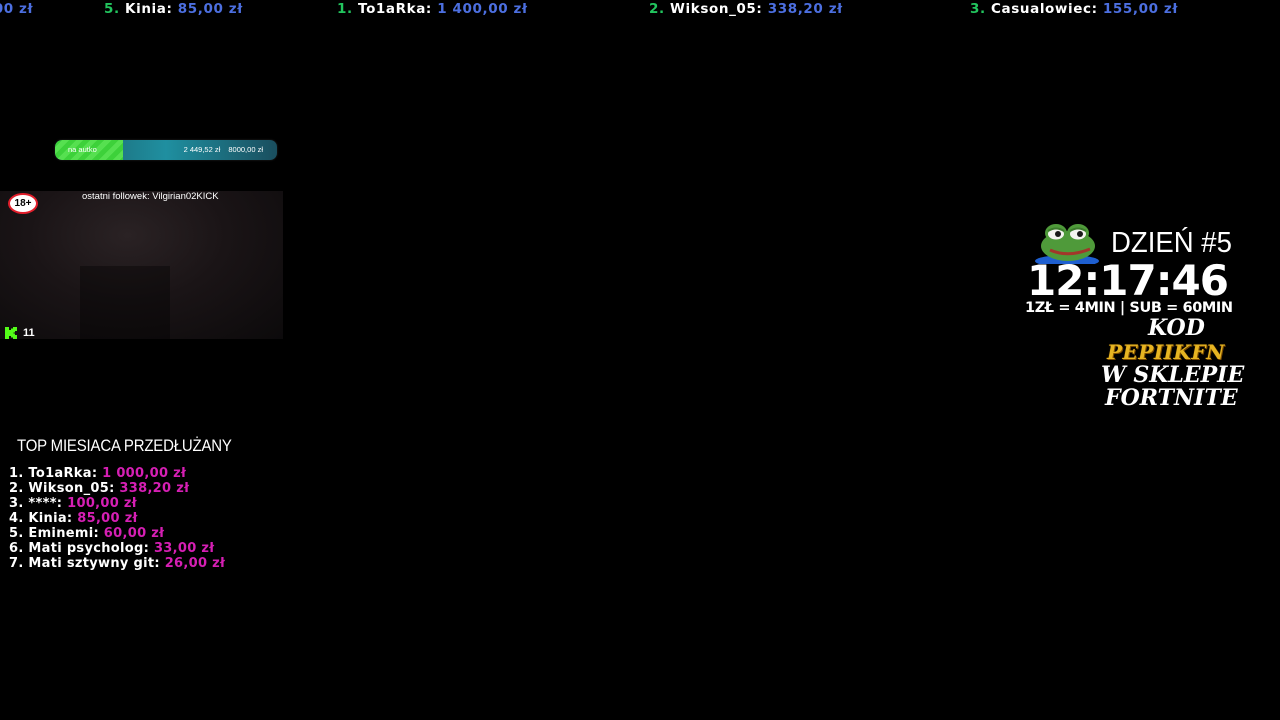  I want to click on code-intro: KOD, so click(1176, 328).